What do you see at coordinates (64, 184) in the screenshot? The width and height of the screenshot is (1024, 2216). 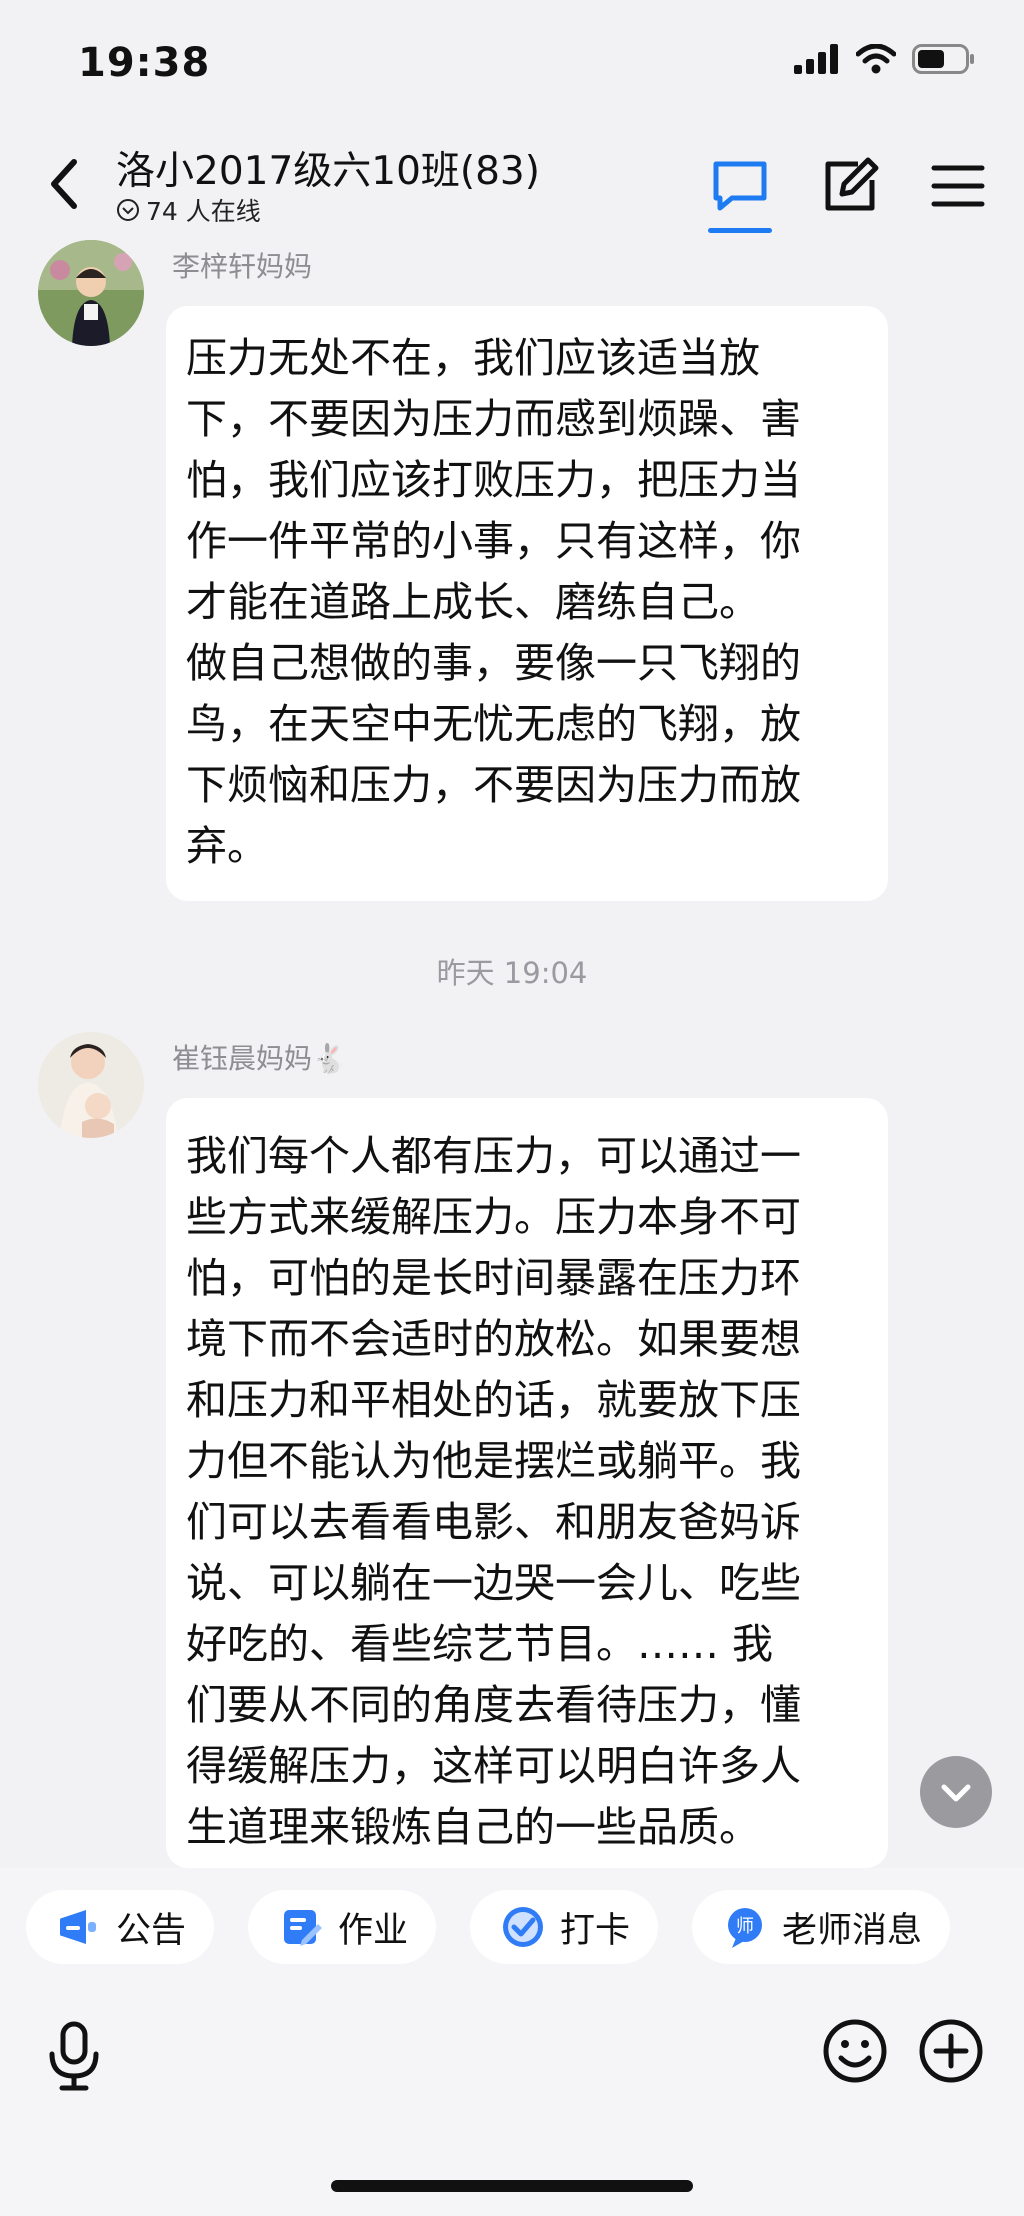 I see `back-arrow-icon` at bounding box center [64, 184].